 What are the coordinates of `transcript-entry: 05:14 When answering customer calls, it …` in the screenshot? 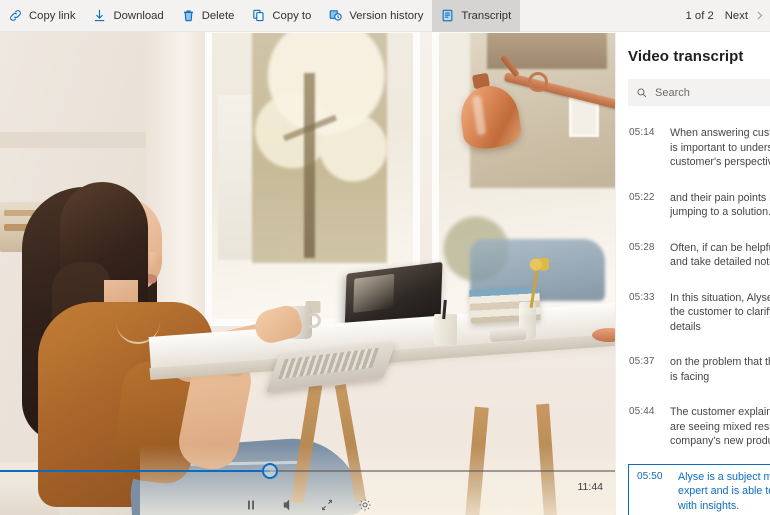 It's located at (693, 148).